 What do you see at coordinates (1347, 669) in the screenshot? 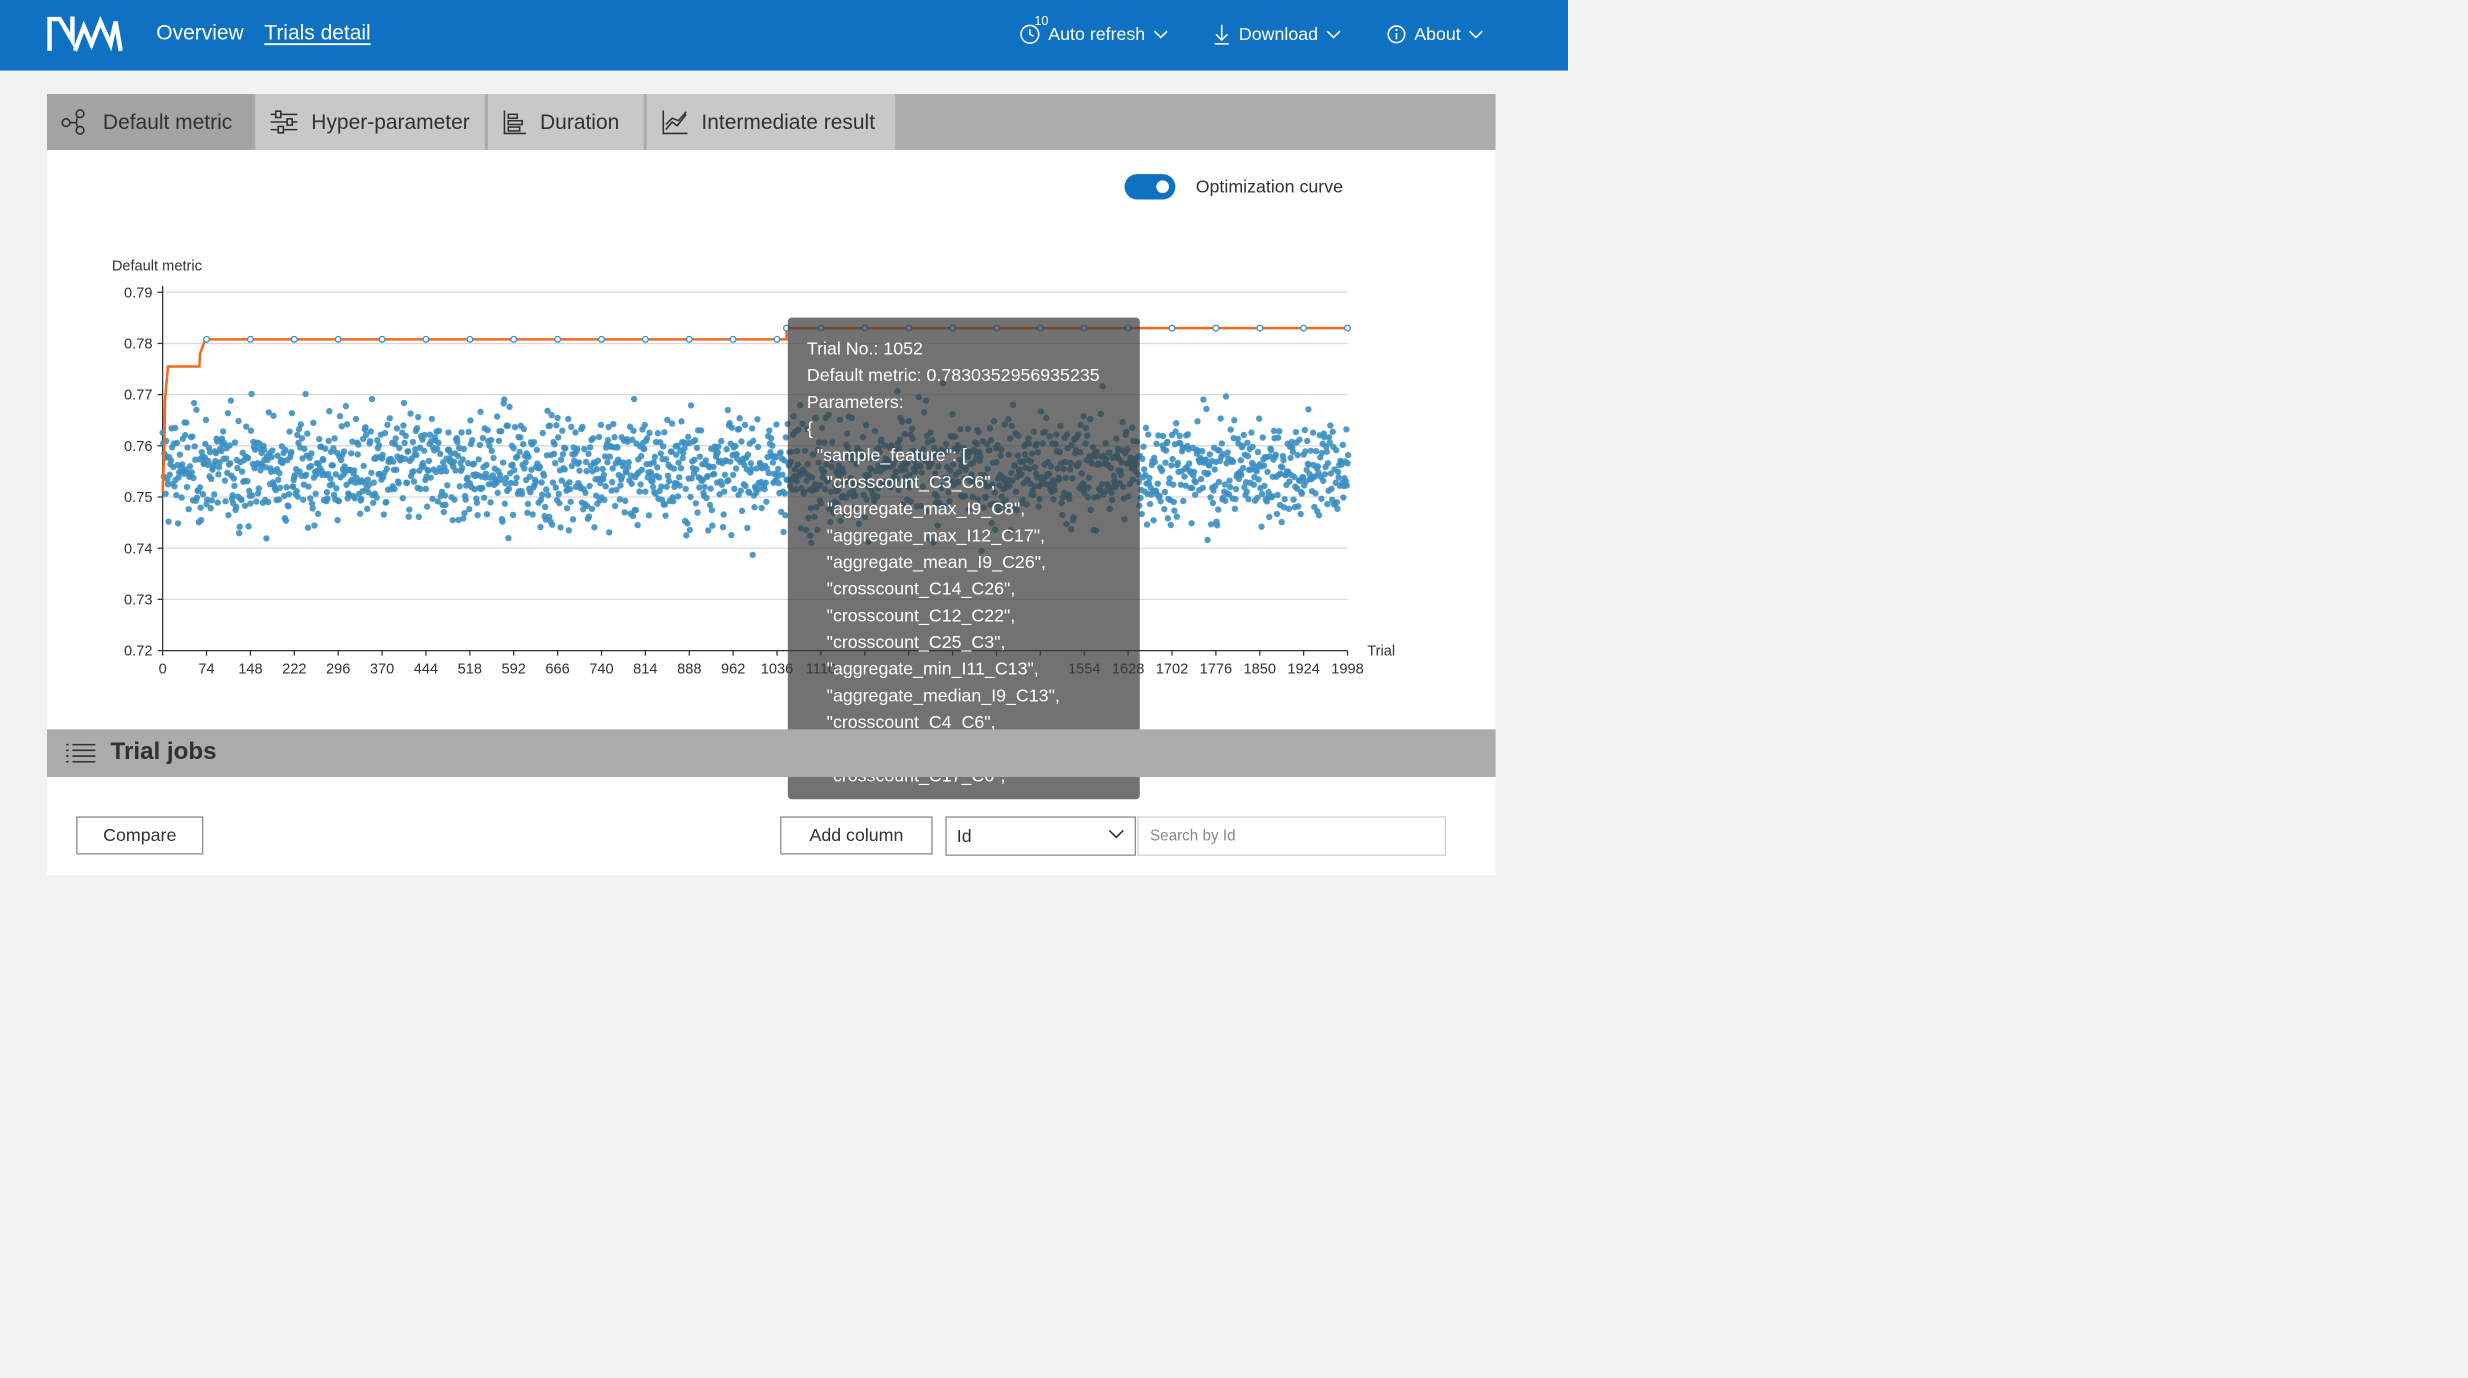
I see `x-tick-label: 1998` at bounding box center [1347, 669].